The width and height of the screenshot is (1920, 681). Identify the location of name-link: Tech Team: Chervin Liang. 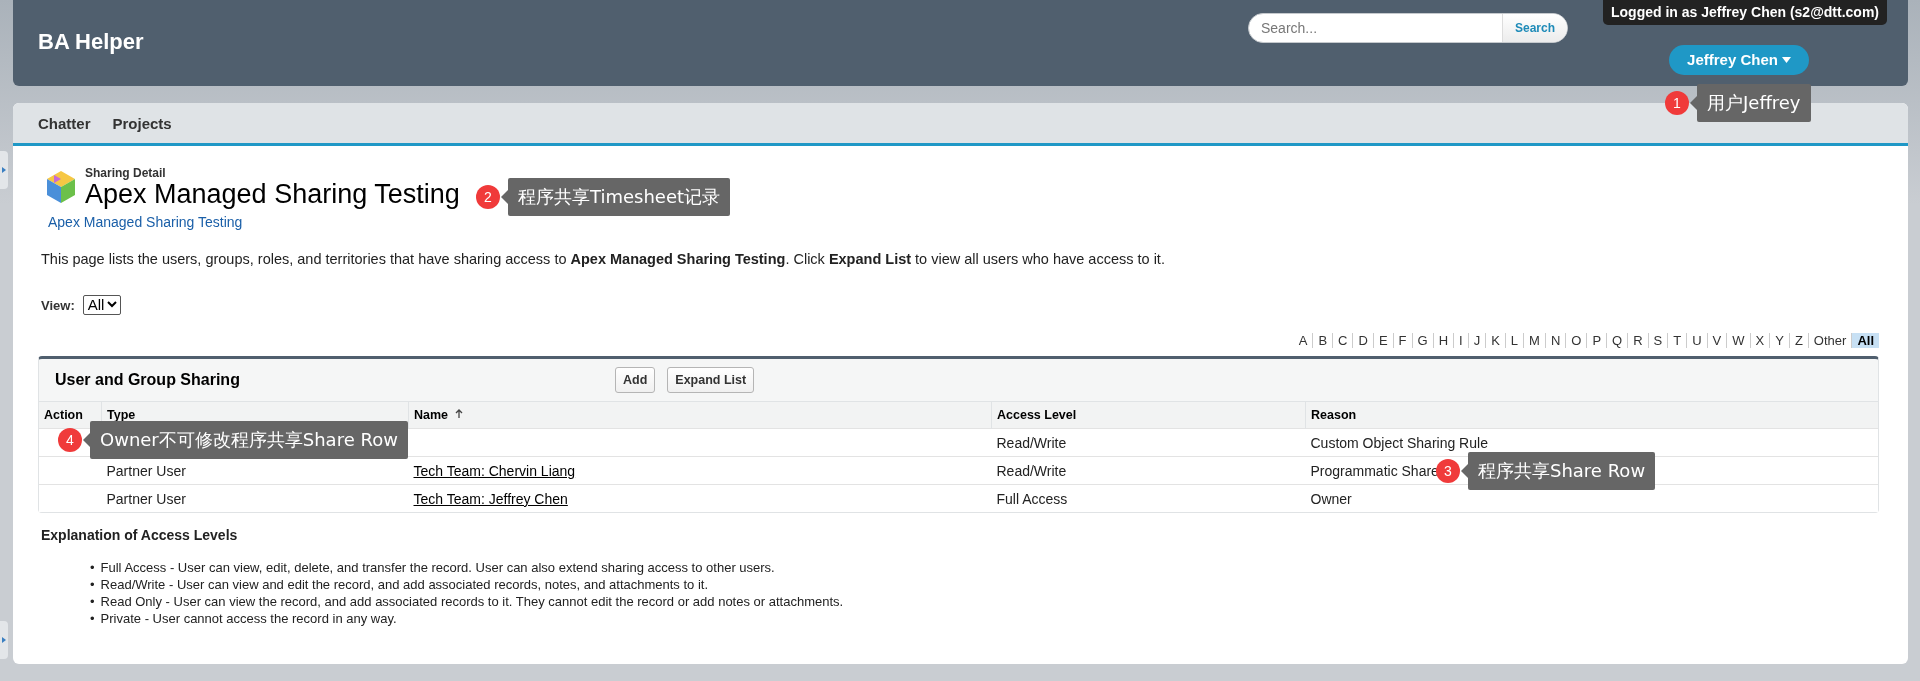
(494, 470).